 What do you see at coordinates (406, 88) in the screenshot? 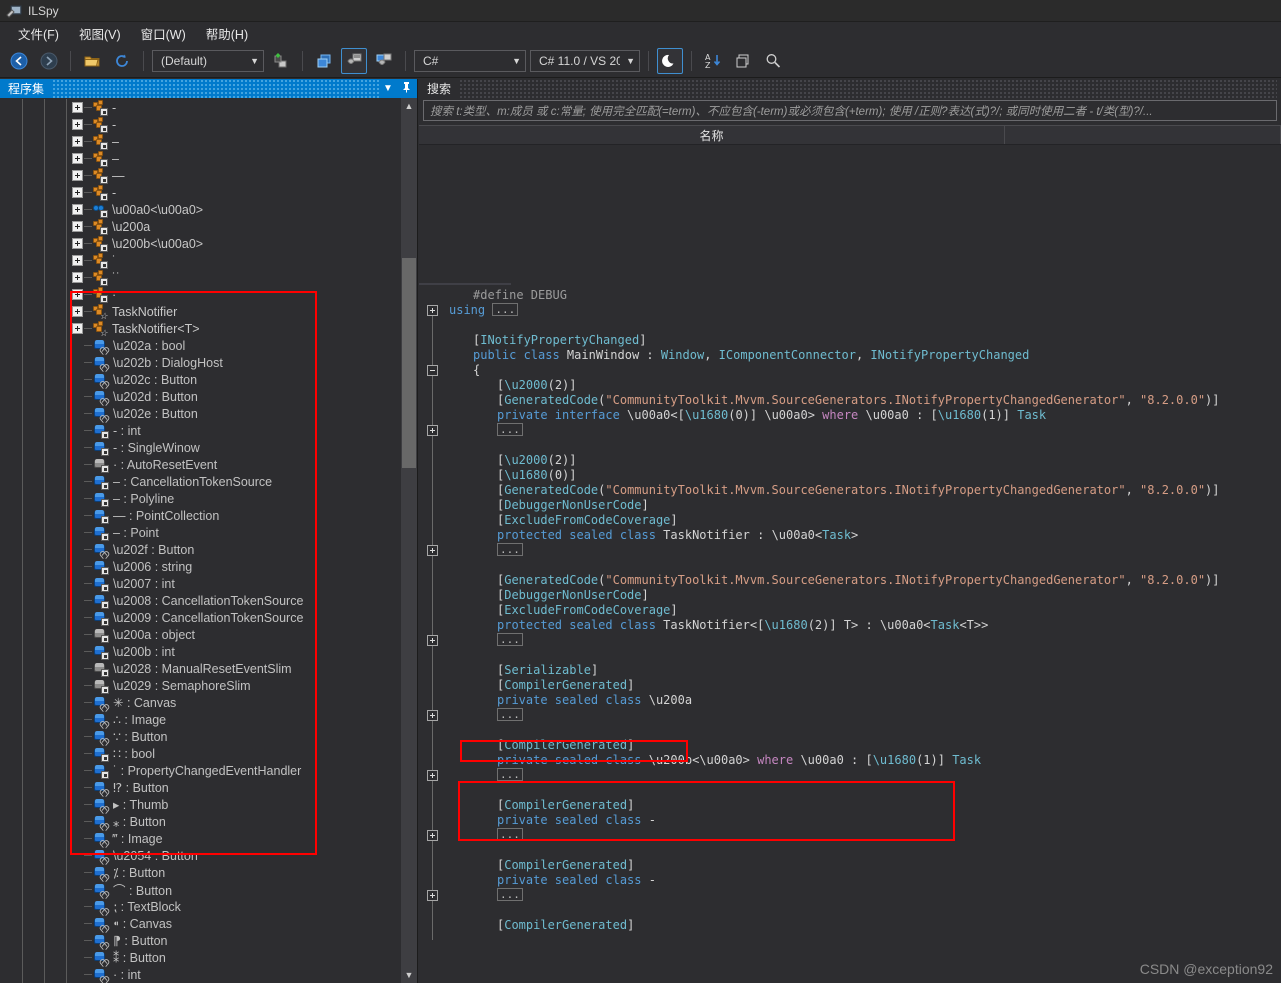
I see `pin-icon` at bounding box center [406, 88].